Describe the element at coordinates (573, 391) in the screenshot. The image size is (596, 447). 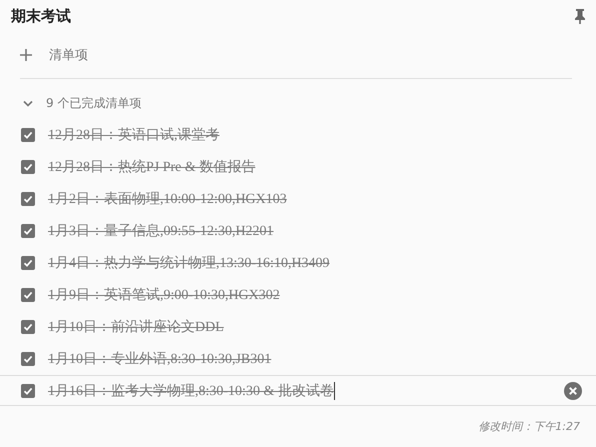
I see `clear-icon` at that location.